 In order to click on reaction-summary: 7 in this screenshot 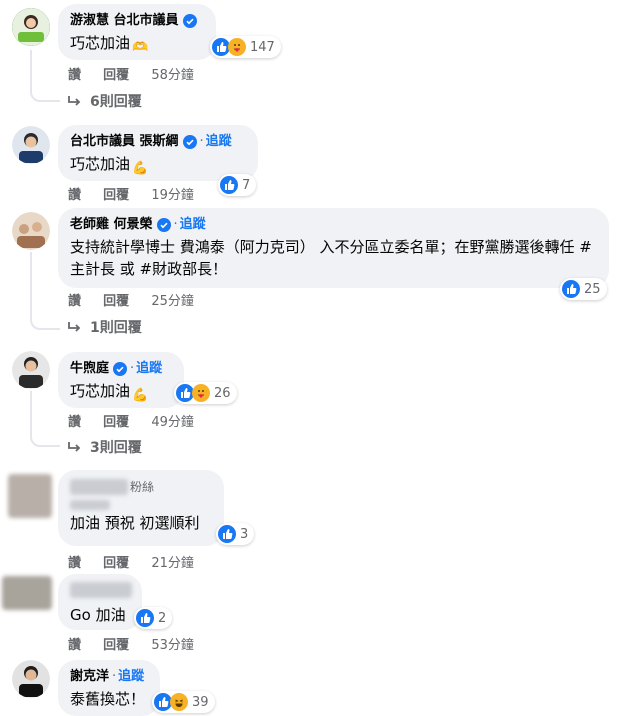, I will do `click(237, 185)`.